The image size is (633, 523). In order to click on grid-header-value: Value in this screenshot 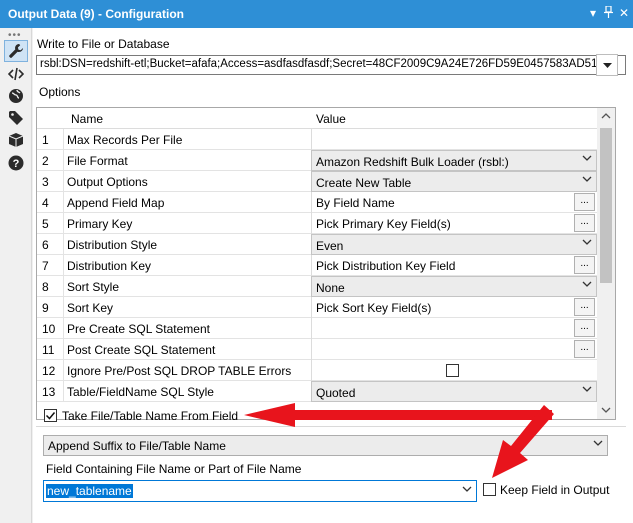, I will do `click(331, 119)`.